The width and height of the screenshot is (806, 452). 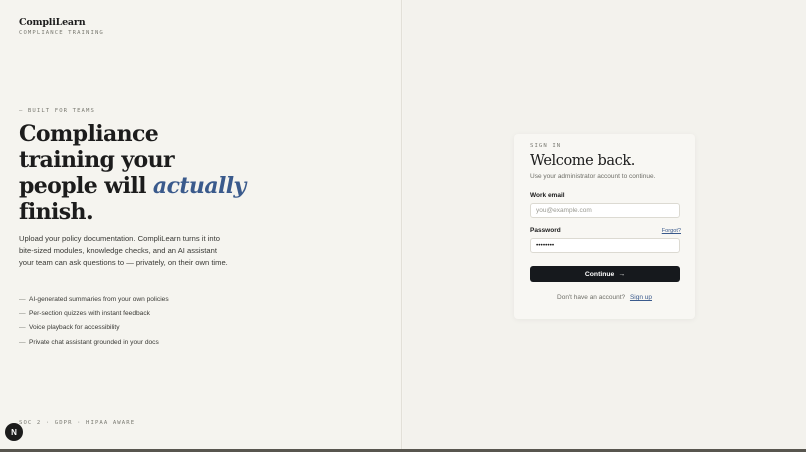 What do you see at coordinates (605, 210) in the screenshot?
I see `email-field` at bounding box center [605, 210].